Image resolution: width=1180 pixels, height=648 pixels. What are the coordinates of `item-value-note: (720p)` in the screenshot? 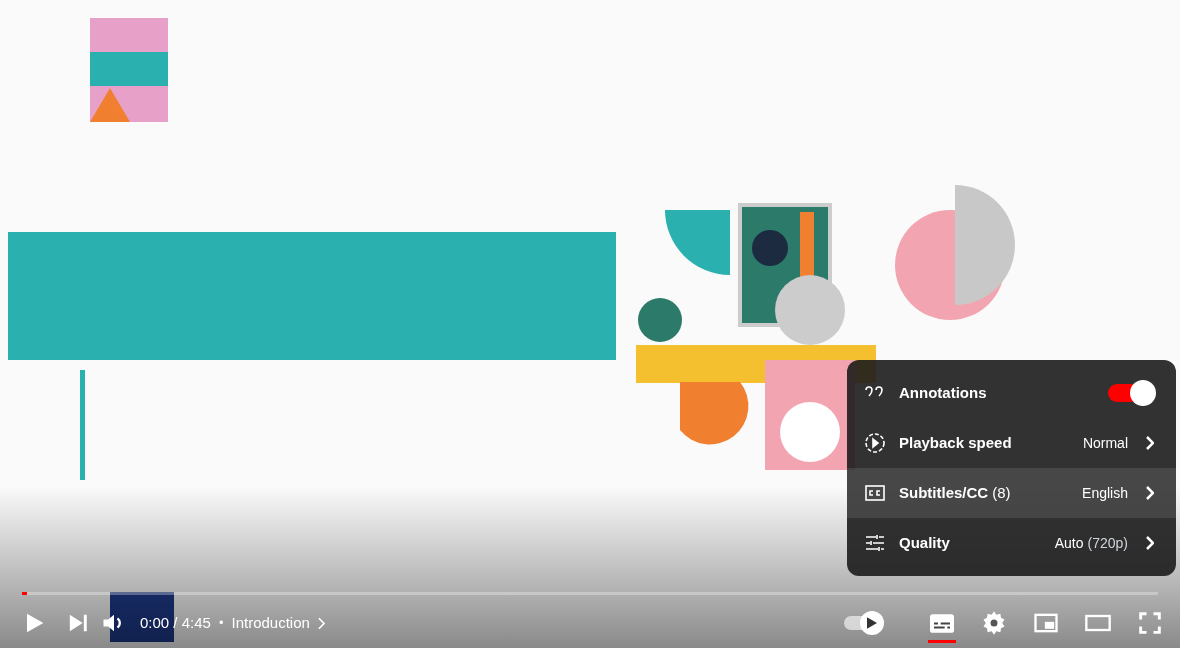 It's located at (1107, 543).